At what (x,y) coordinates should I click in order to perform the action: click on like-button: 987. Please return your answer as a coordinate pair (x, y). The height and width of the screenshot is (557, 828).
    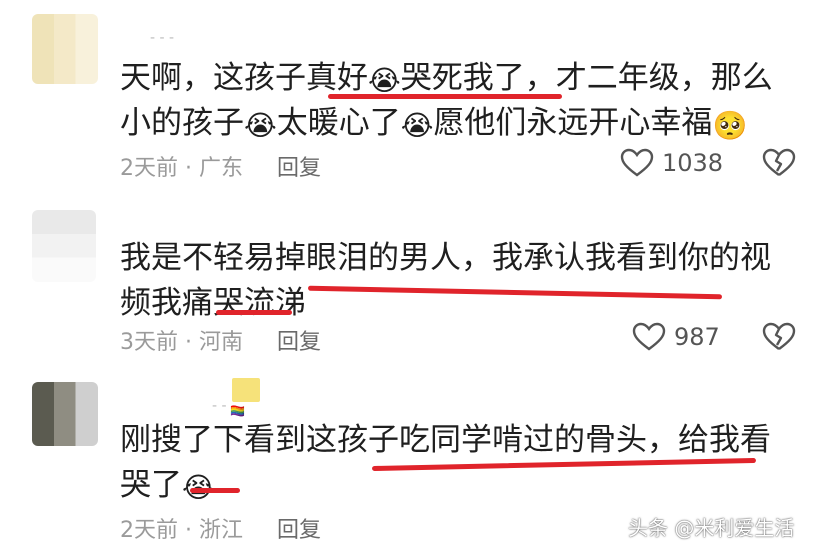
    Looking at the image, I should click on (676, 337).